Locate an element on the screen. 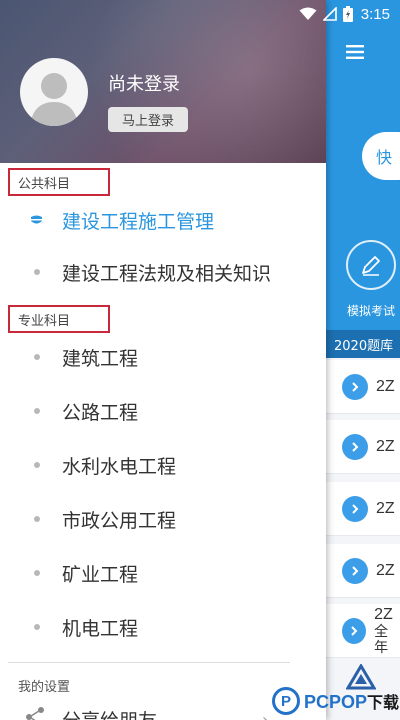 The image size is (400, 720). wifi-icon is located at coordinates (308, 14).